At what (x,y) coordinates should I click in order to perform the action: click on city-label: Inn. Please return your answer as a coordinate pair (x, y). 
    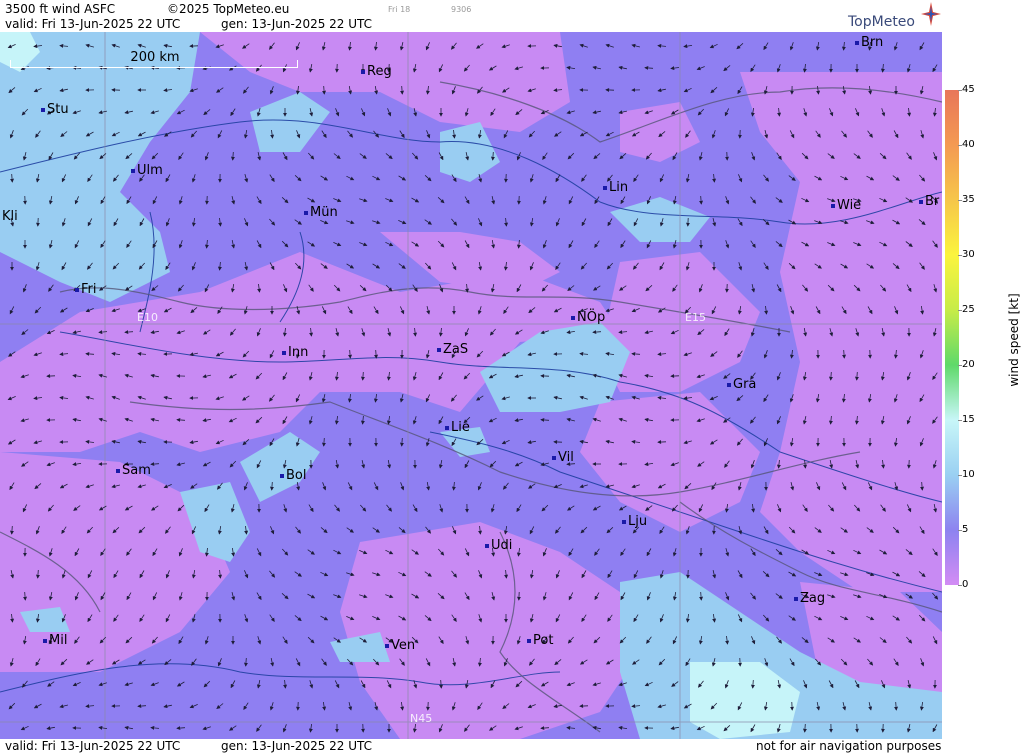
    Looking at the image, I should click on (295, 352).